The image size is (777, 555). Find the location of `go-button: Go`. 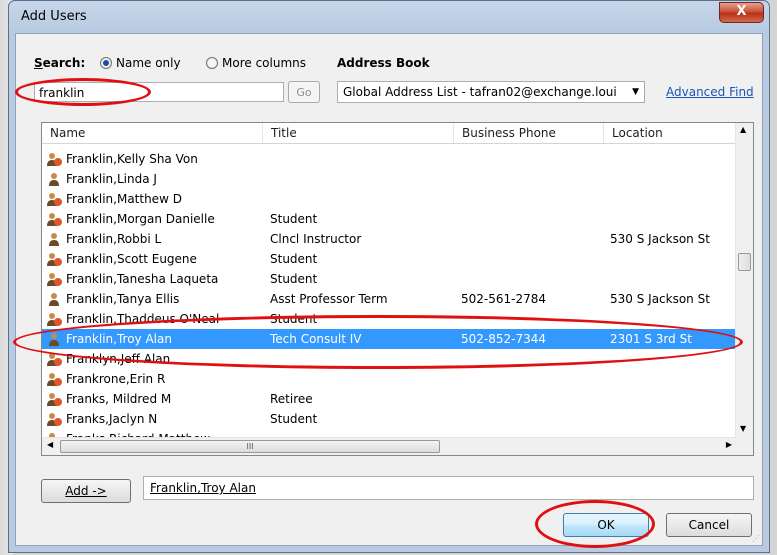

go-button: Go is located at coordinates (304, 92).